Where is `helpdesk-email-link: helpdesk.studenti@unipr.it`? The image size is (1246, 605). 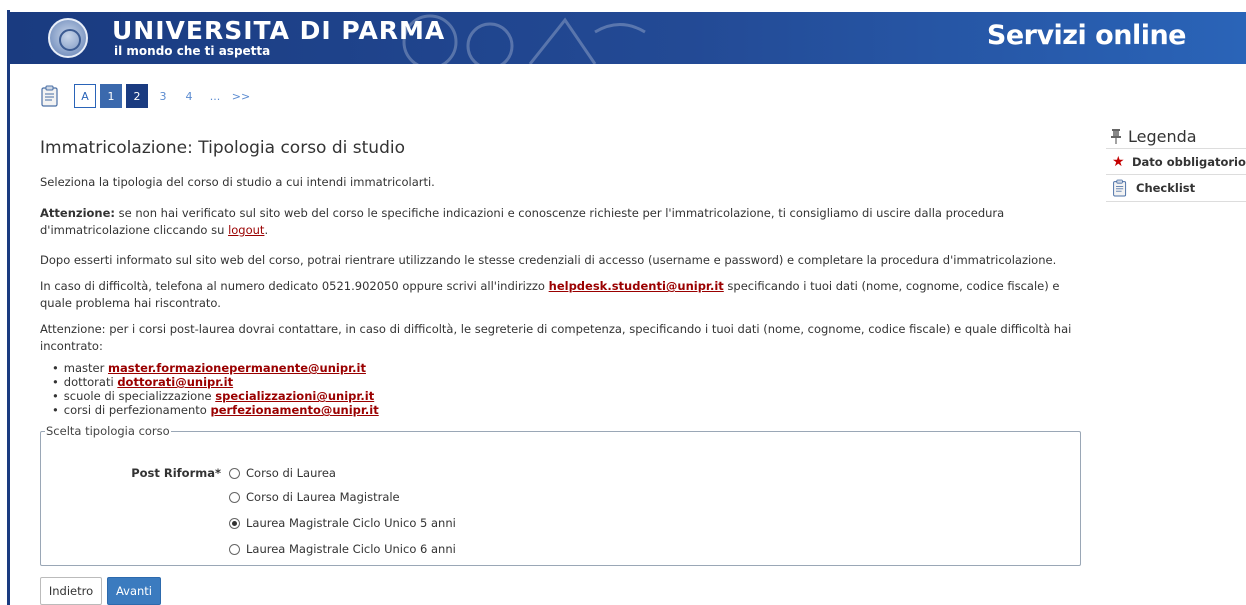 helpdesk-email-link: helpdesk.studenti@unipr.it is located at coordinates (636, 286).